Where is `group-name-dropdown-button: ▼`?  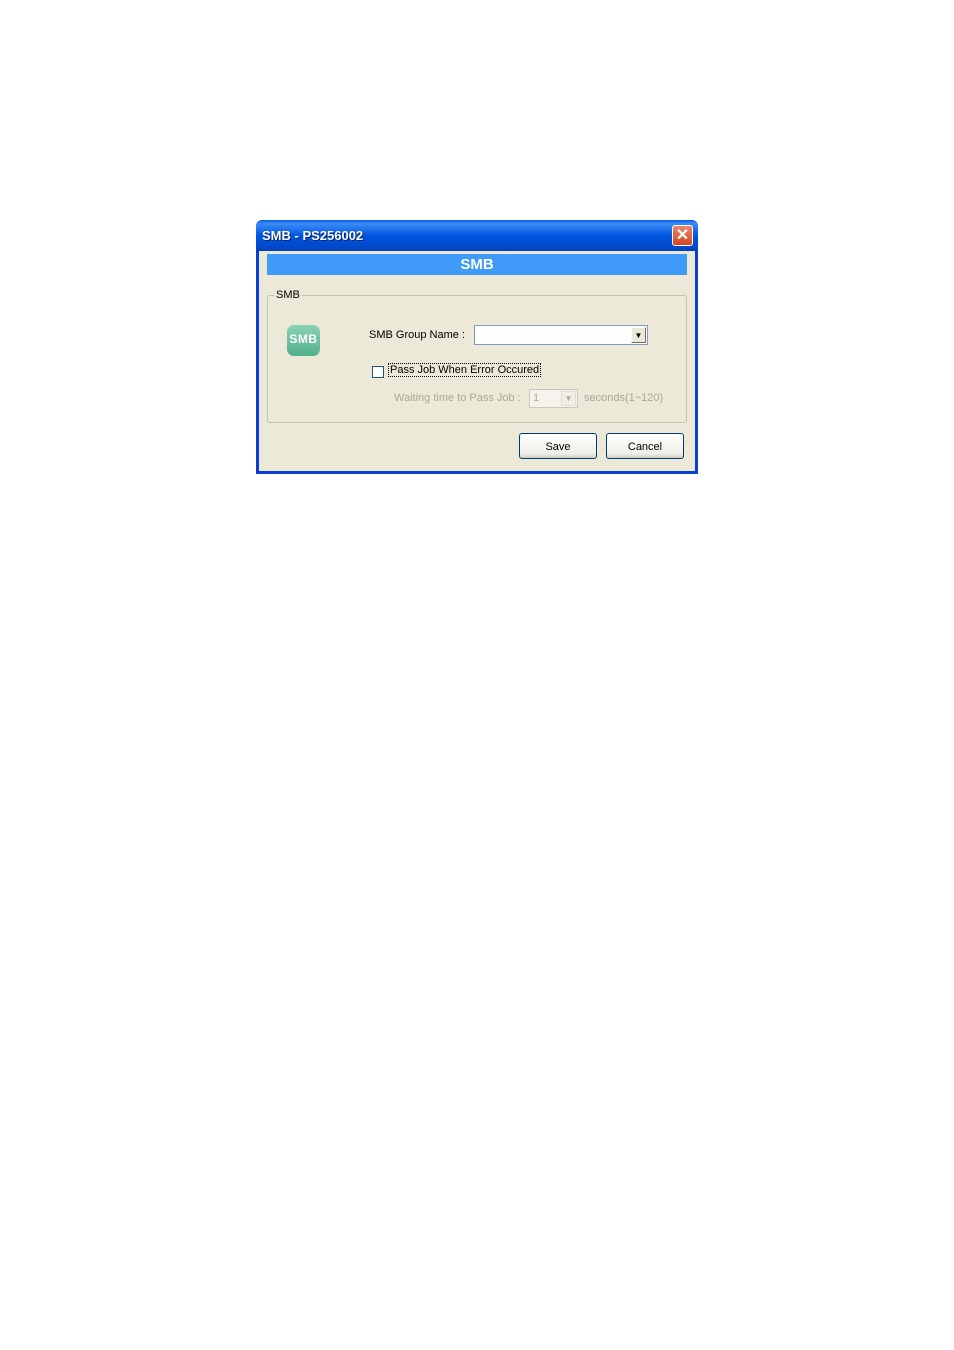
group-name-dropdown-button: ▼ is located at coordinates (638, 335).